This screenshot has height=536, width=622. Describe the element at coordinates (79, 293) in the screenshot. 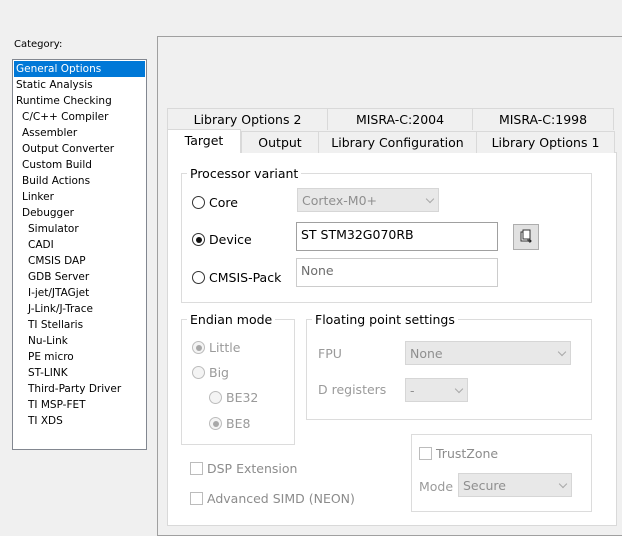

I see `category-item: I-jet/JTAGjet` at that location.